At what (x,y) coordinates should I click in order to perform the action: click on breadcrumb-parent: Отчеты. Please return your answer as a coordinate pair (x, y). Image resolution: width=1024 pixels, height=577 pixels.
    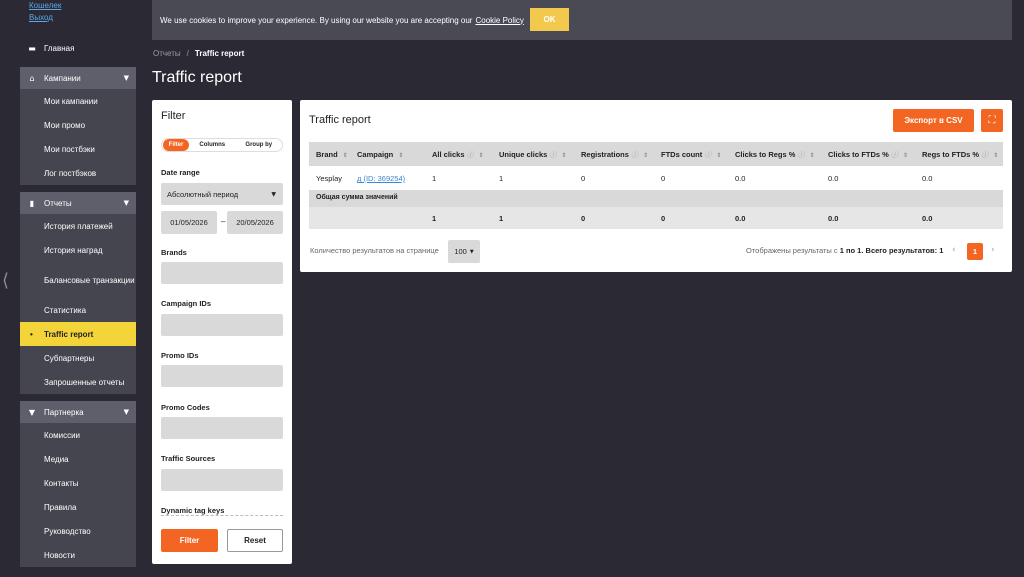
    Looking at the image, I should click on (167, 53).